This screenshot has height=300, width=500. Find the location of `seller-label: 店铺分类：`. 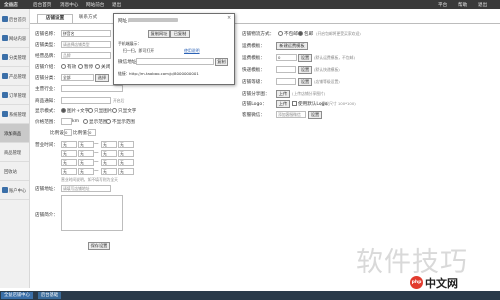

seller-label: 店铺分类： is located at coordinates (46, 78).